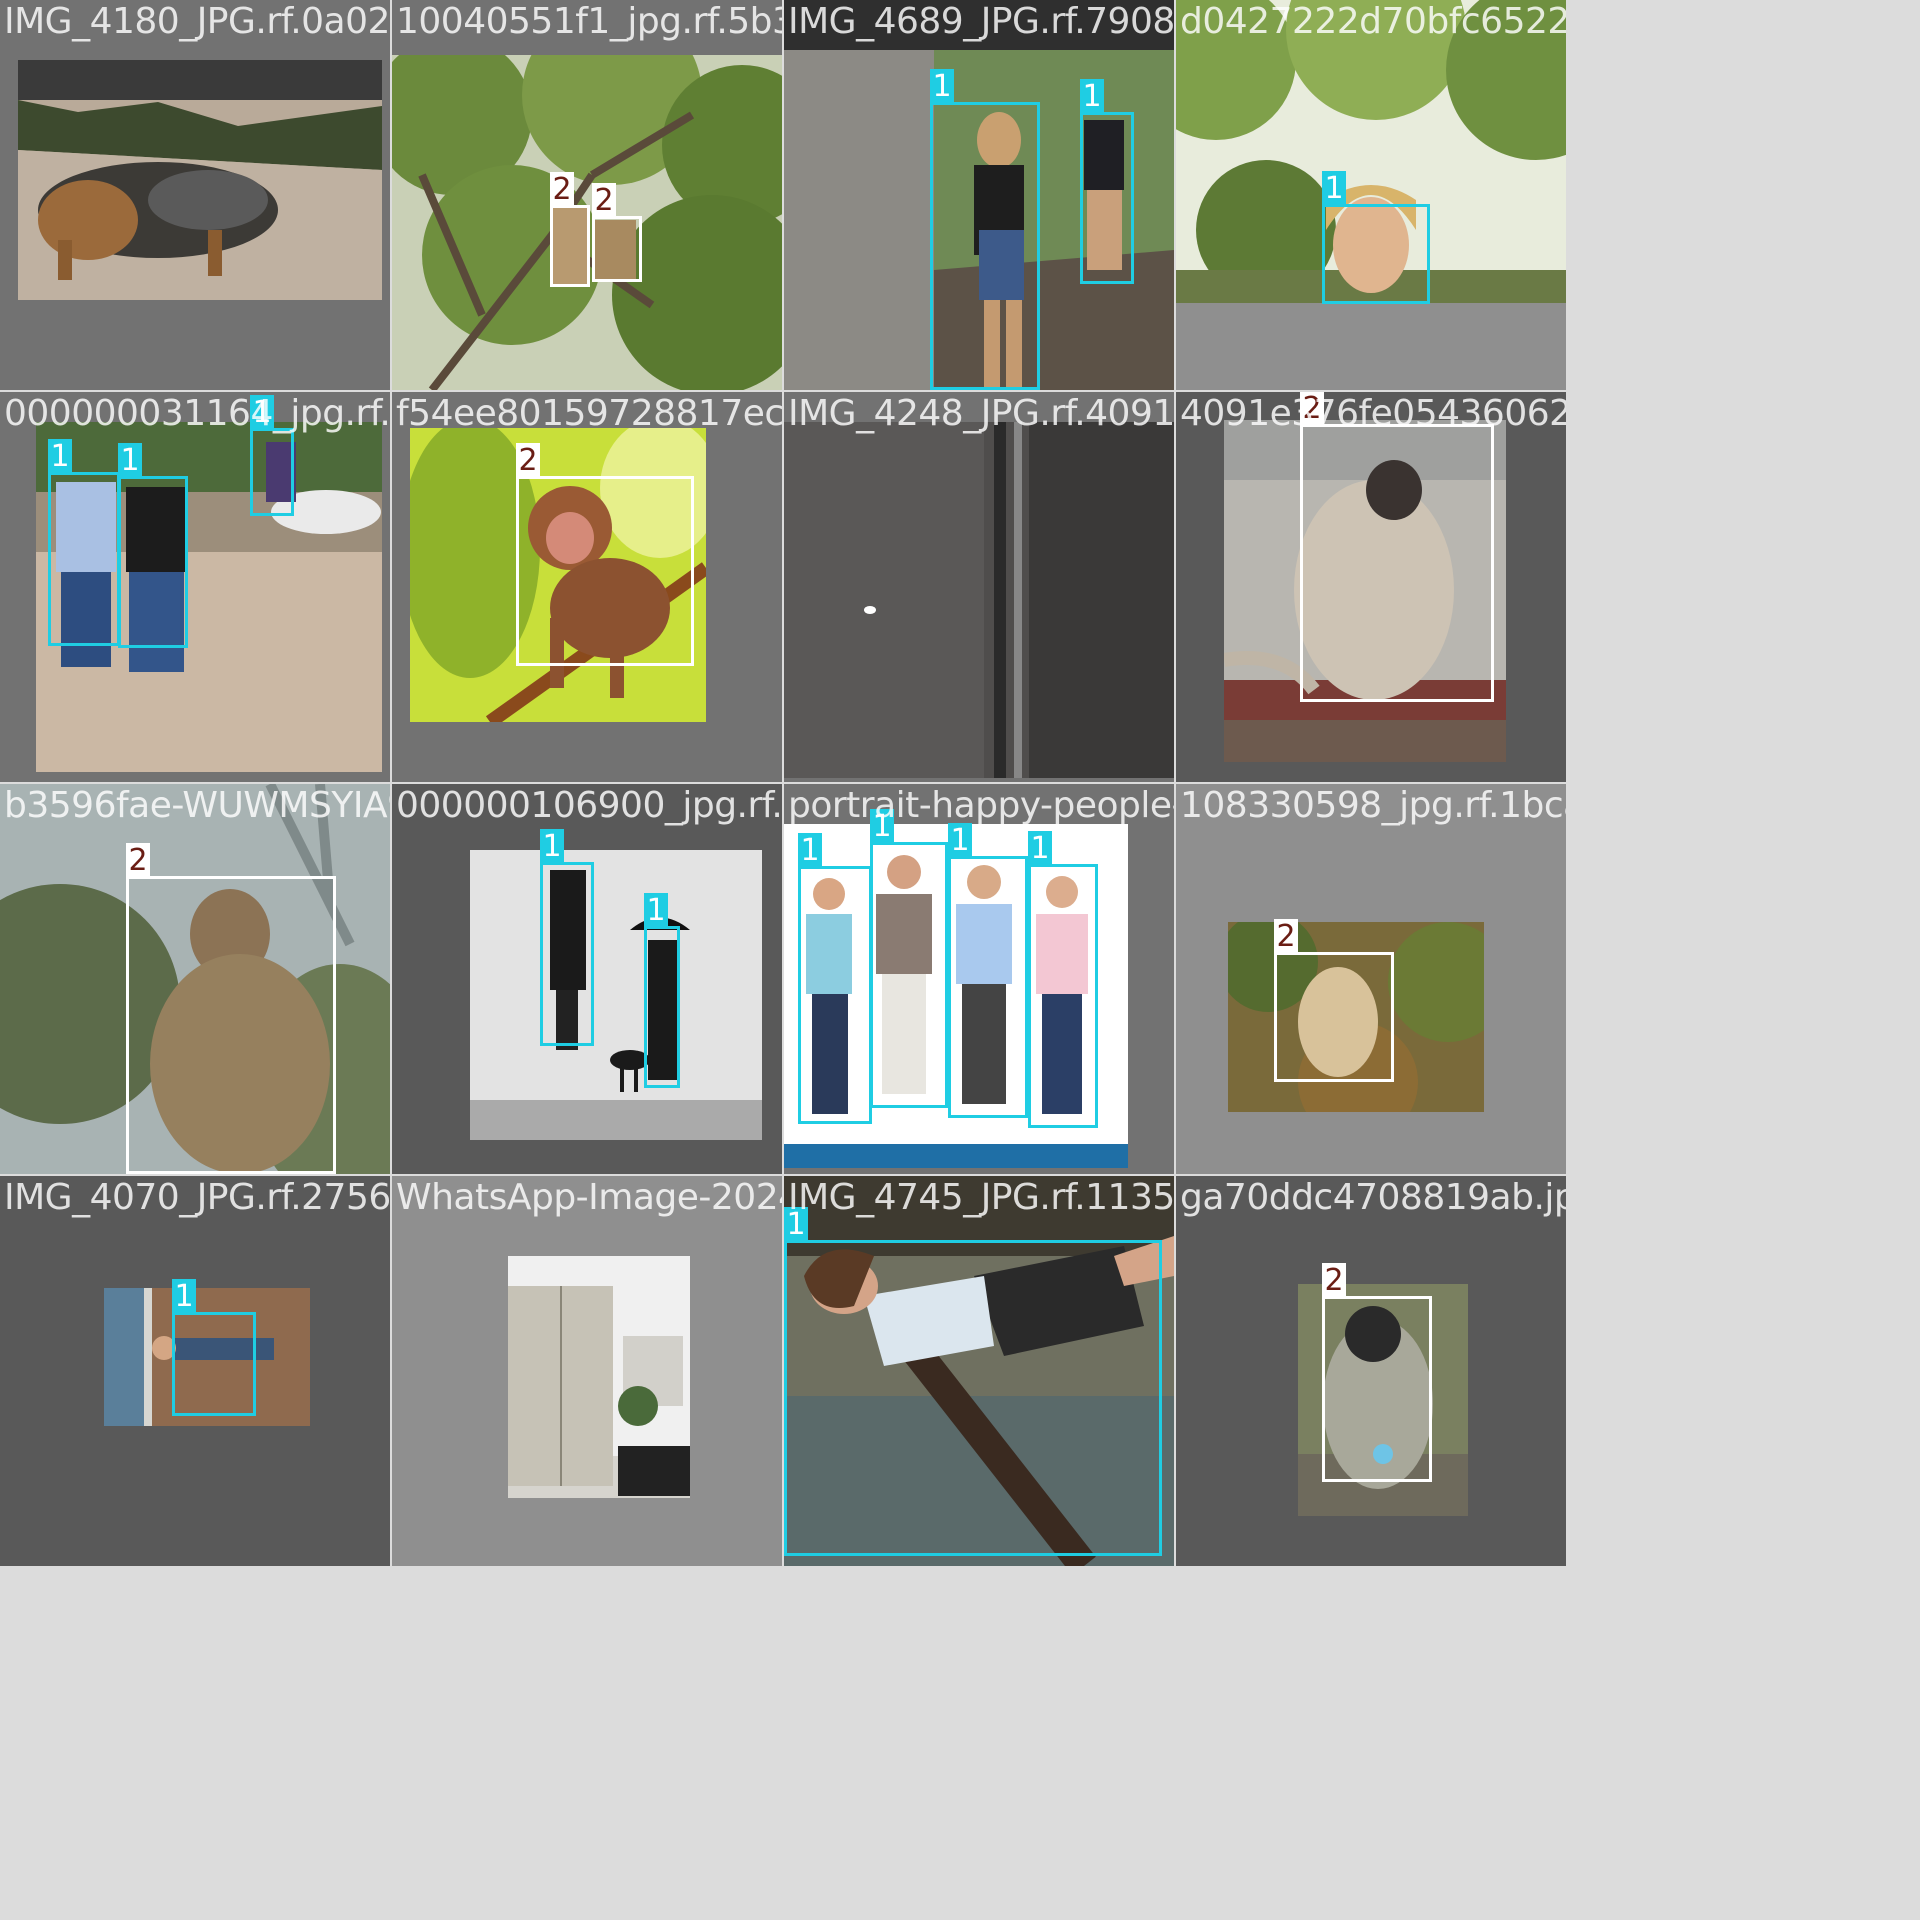  I want to click on tile-6: 2 f54ee80159728817ec62M4KJYPJB.jpg, so click(587, 587).